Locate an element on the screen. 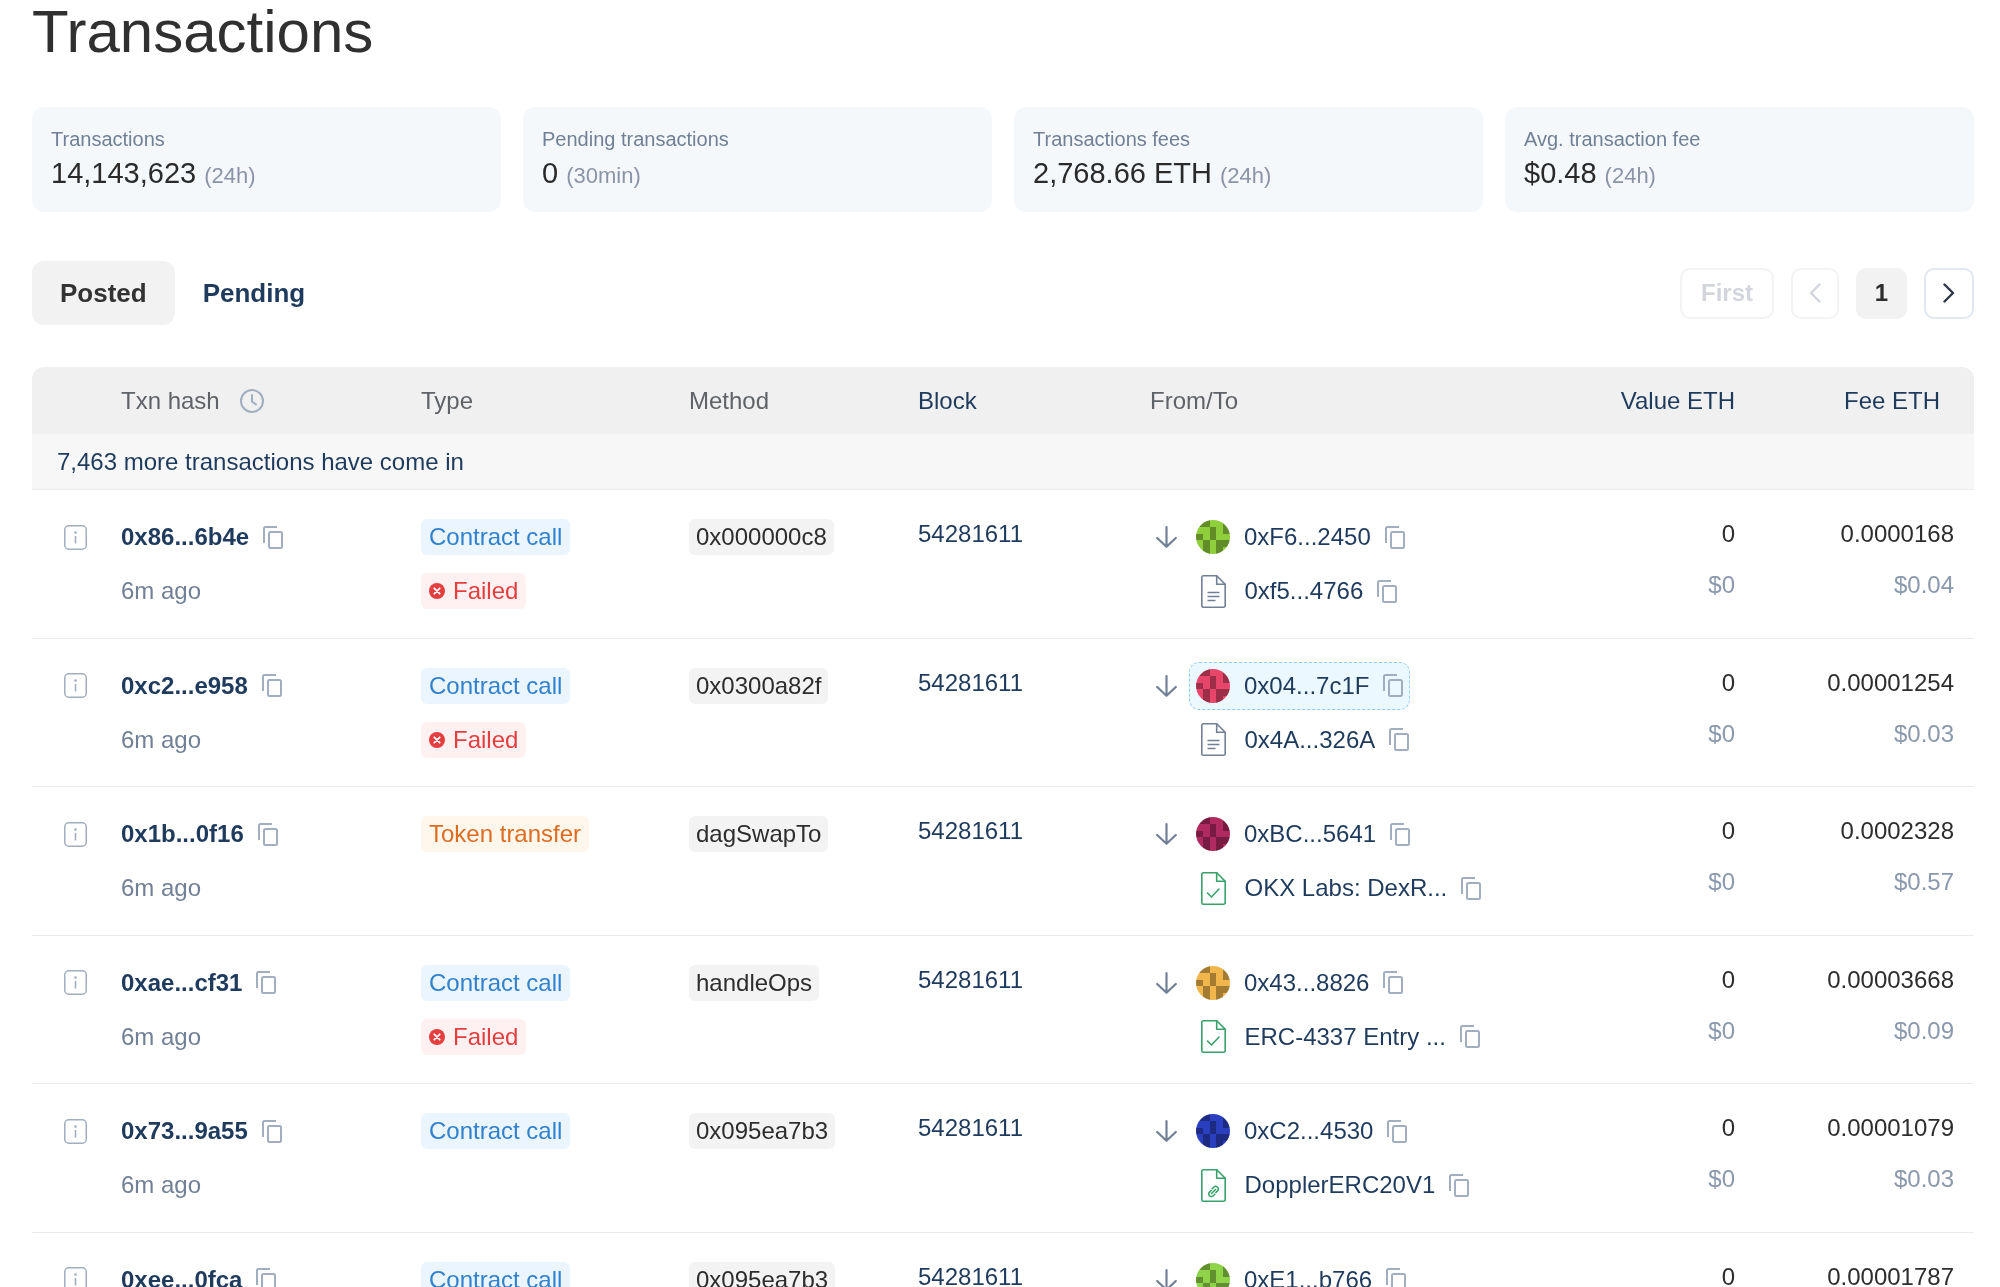  next-page-button is located at coordinates (1949, 293).